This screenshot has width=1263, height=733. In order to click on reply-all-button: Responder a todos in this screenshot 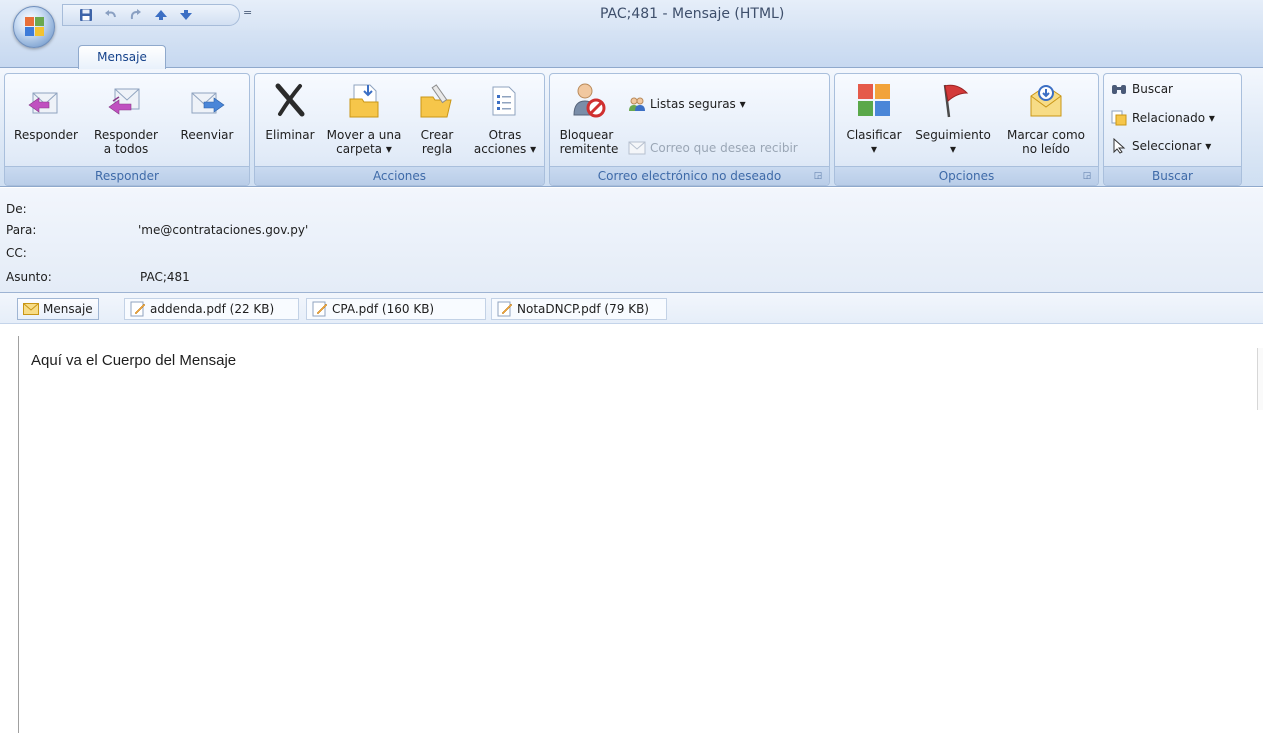, I will do `click(126, 118)`.